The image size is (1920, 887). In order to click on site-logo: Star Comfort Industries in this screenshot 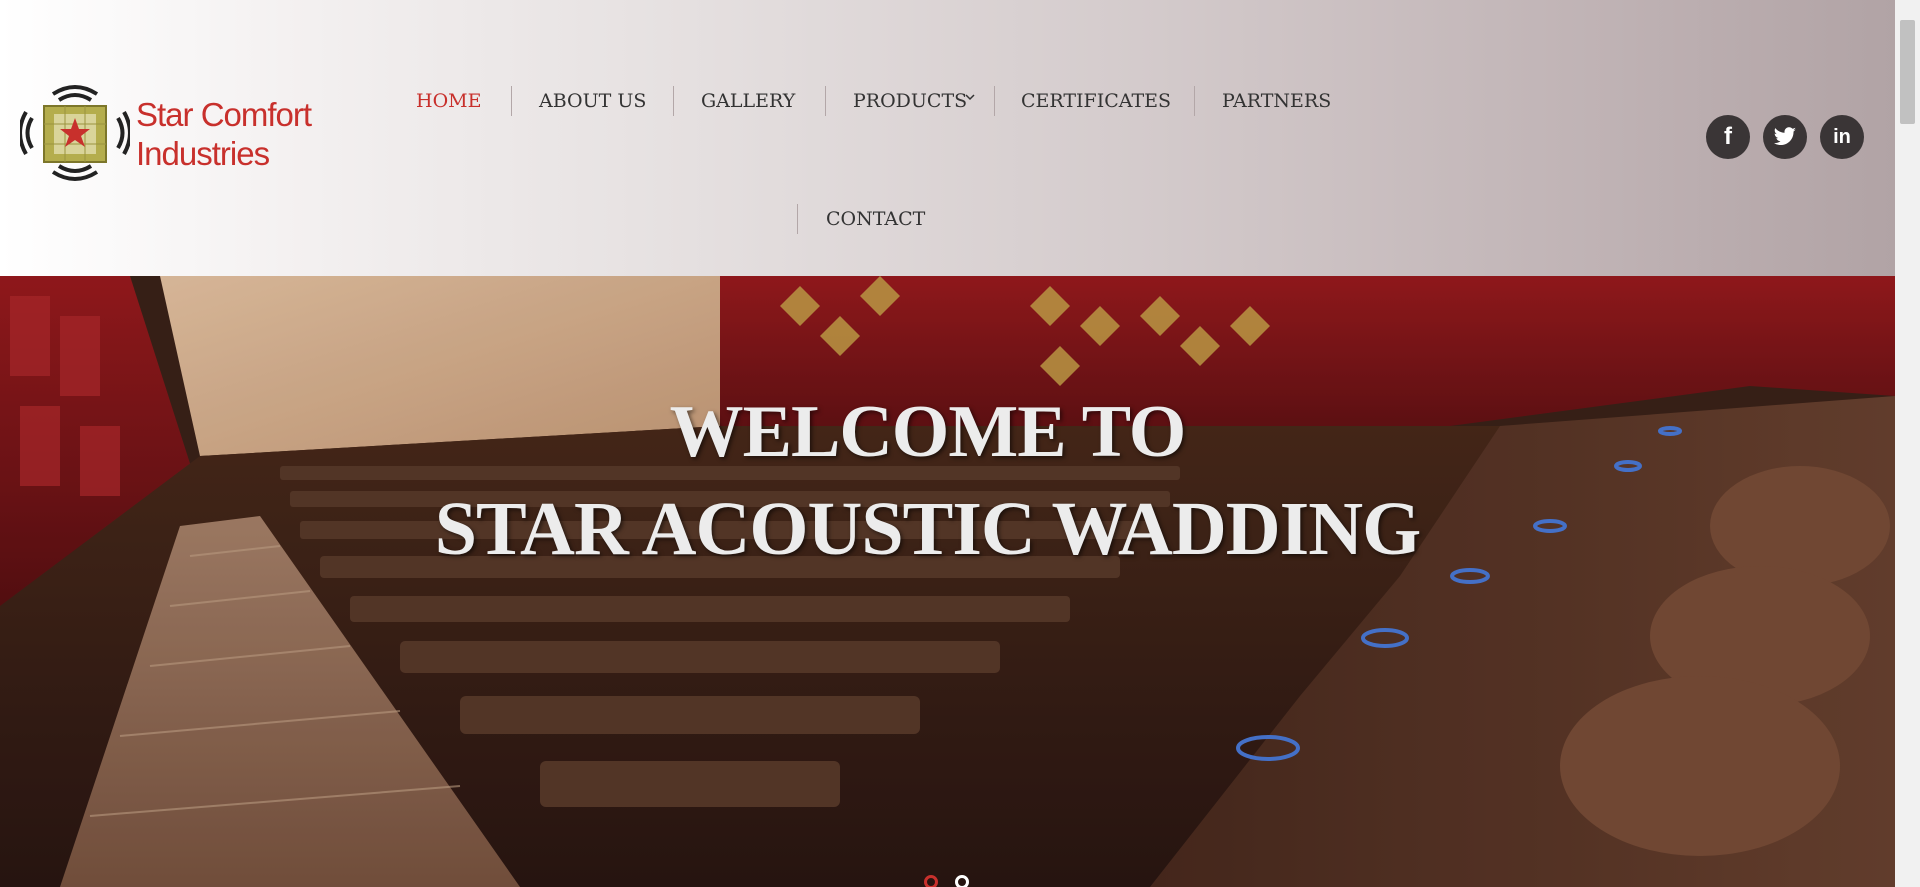, I will do `click(175, 133)`.